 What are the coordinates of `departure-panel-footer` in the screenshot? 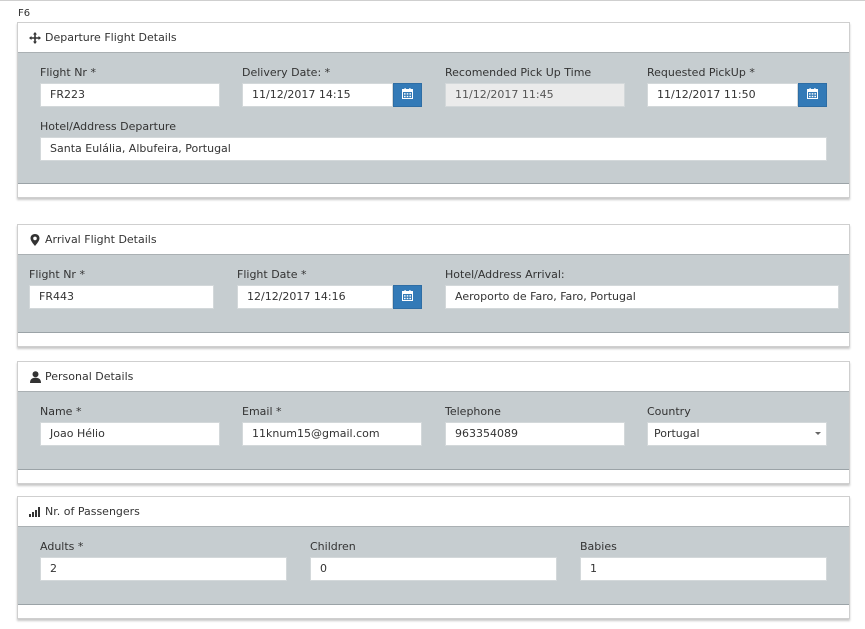 It's located at (433, 190).